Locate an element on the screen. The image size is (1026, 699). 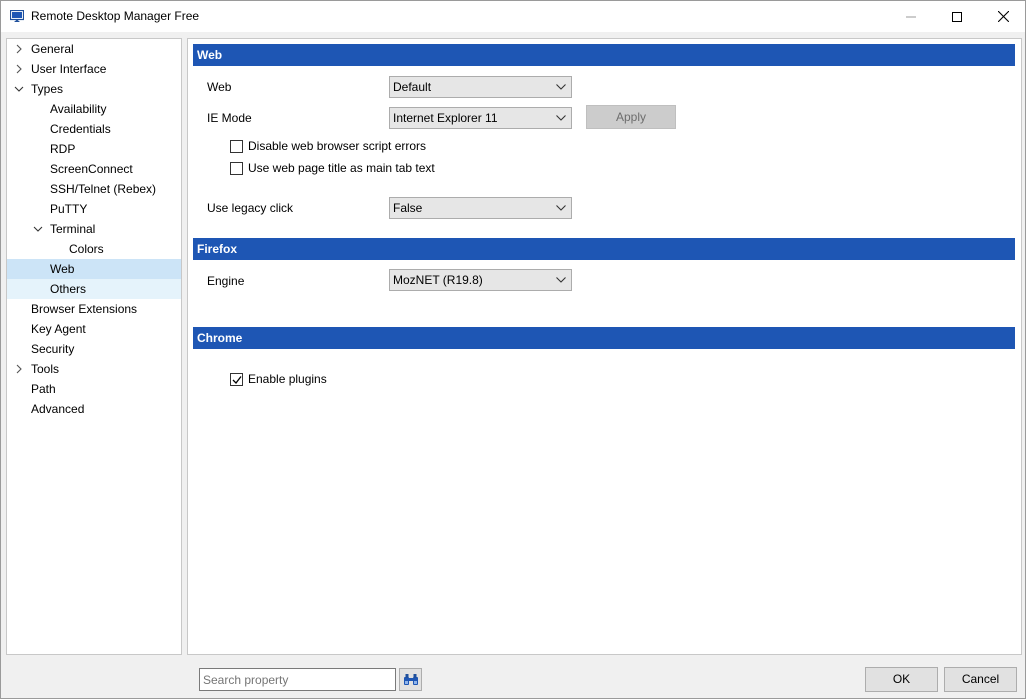
disable-script-errors-checkbox is located at coordinates (236, 146).